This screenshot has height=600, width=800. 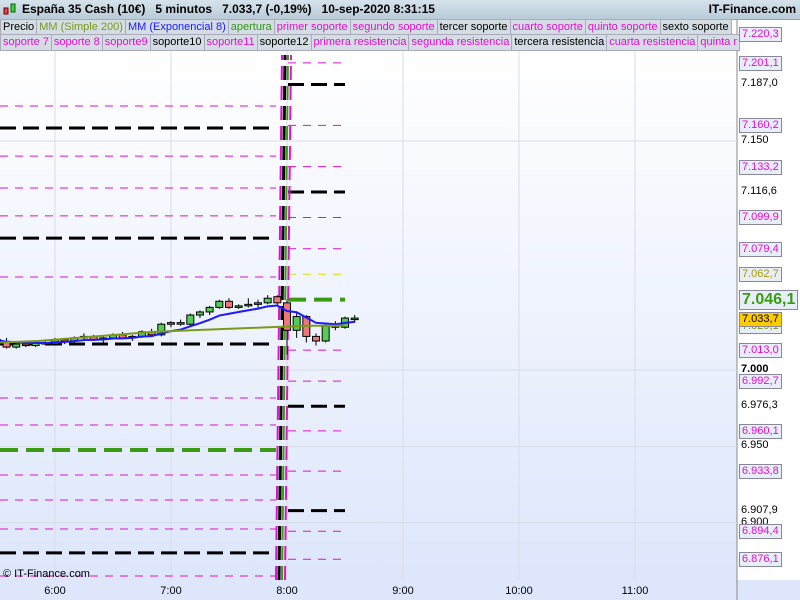 What do you see at coordinates (760, 319) in the screenshot?
I see `last-price-tag: 7.033,7` at bounding box center [760, 319].